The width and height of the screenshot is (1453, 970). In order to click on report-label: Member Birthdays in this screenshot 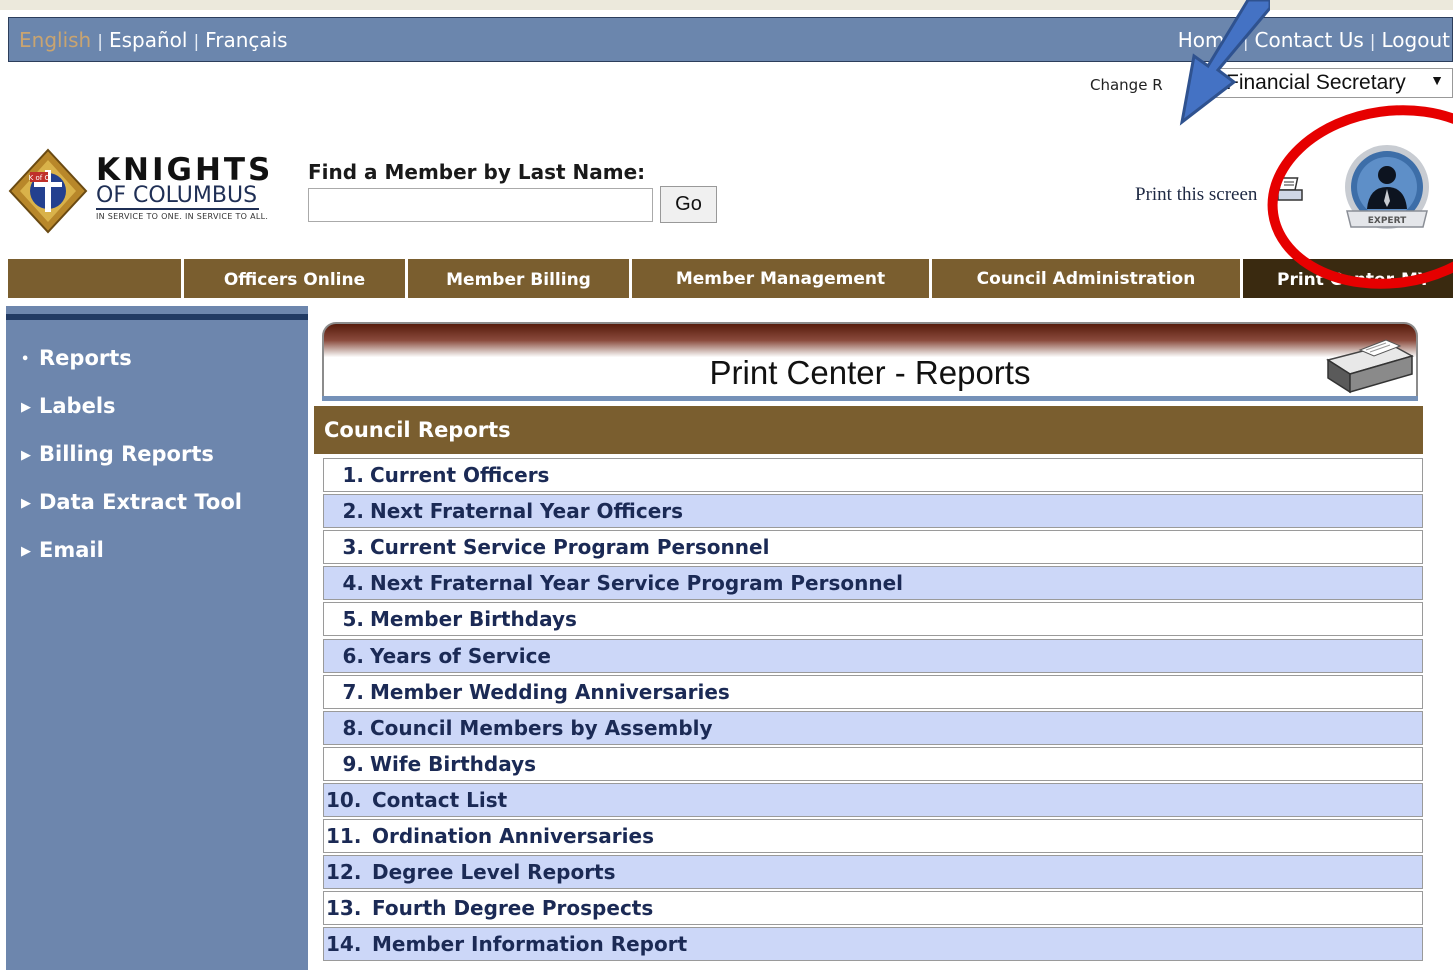, I will do `click(473, 619)`.